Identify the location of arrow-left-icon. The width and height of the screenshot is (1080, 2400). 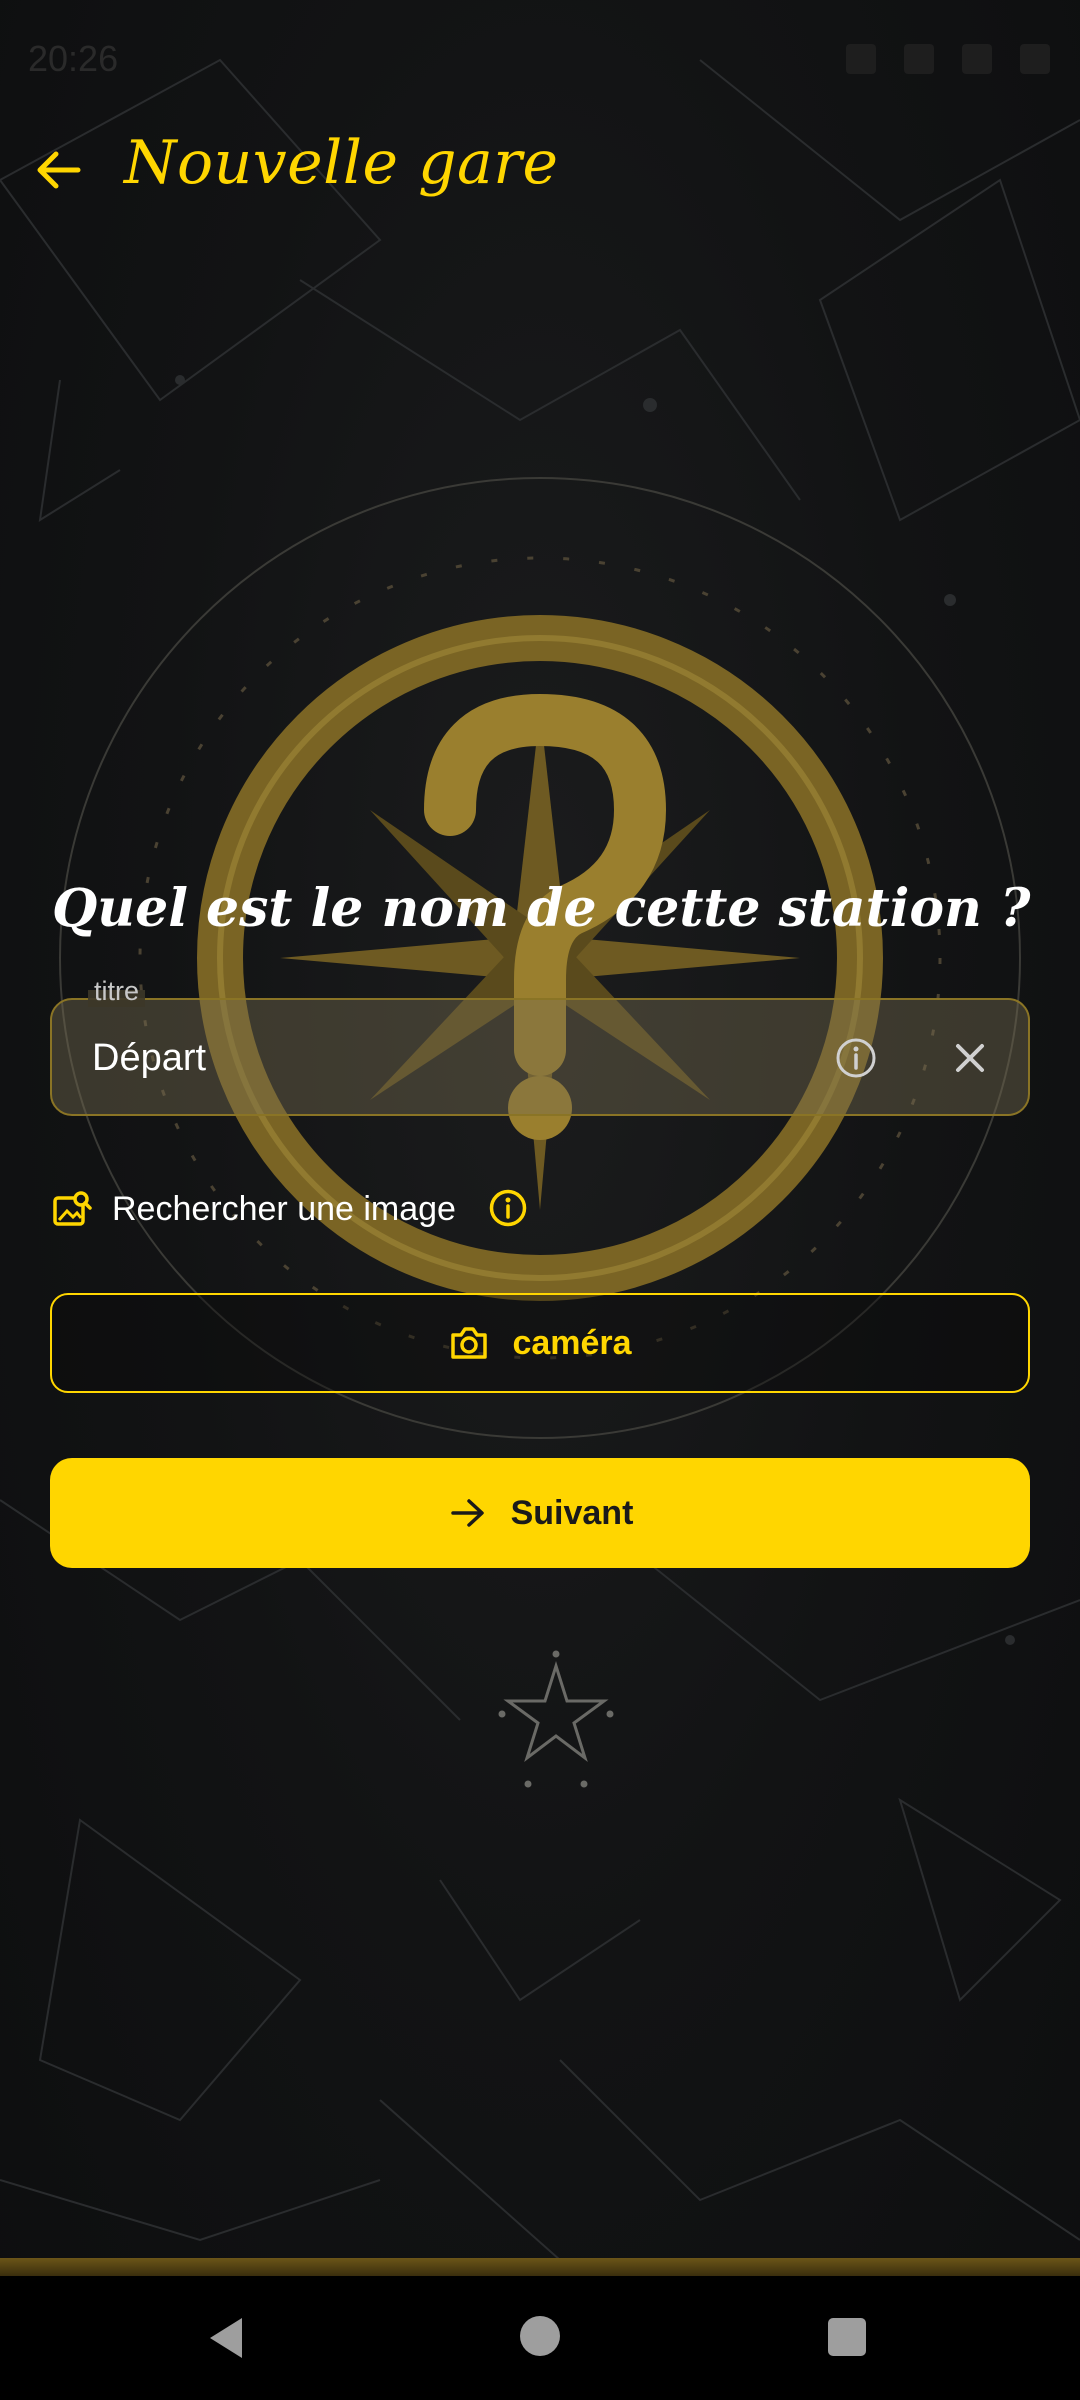
(59, 170).